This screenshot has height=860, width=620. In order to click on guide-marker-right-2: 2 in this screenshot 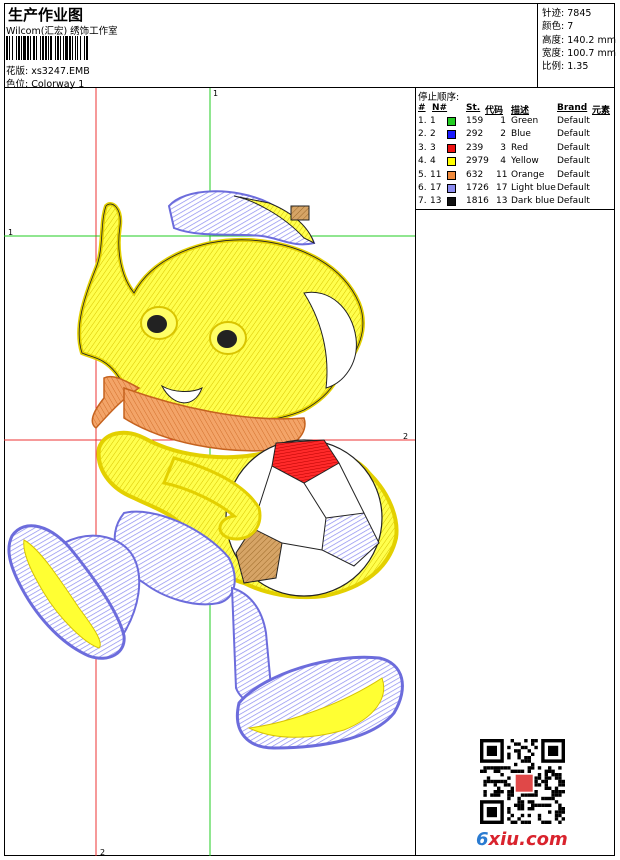, I will do `click(406, 436)`.